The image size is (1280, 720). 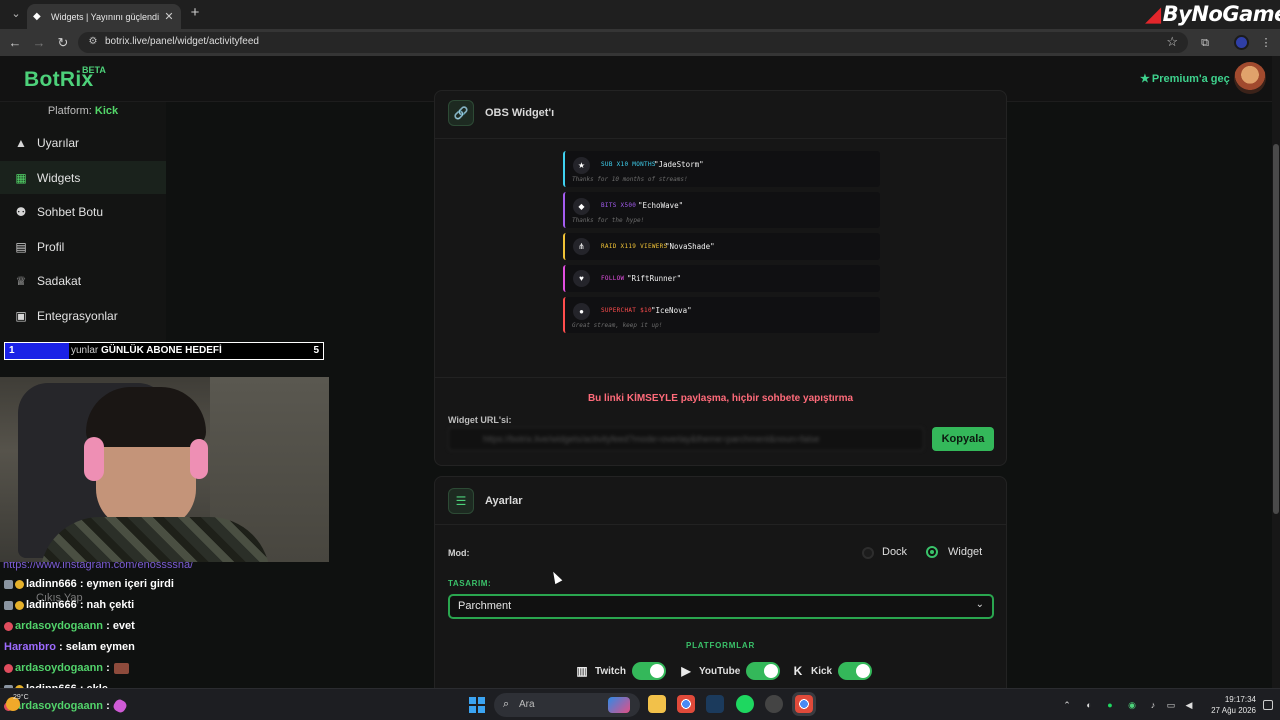 I want to click on platform-name: YouTube, so click(x=720, y=671).